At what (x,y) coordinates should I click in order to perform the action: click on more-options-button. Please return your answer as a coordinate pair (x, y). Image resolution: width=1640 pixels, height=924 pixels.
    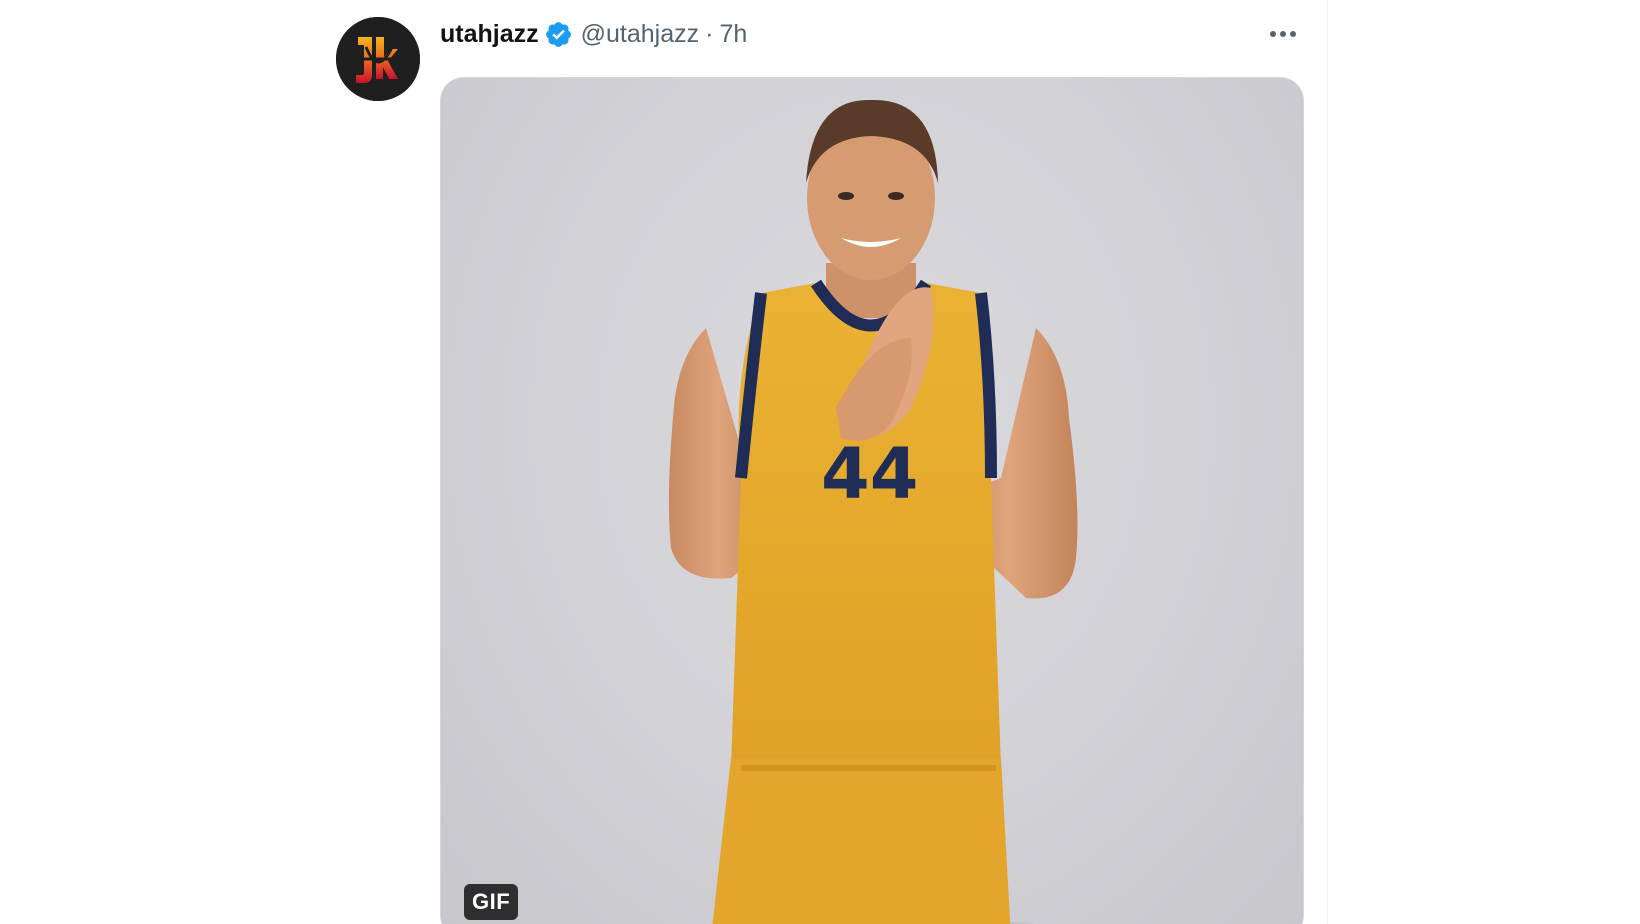
    Looking at the image, I should click on (1283, 34).